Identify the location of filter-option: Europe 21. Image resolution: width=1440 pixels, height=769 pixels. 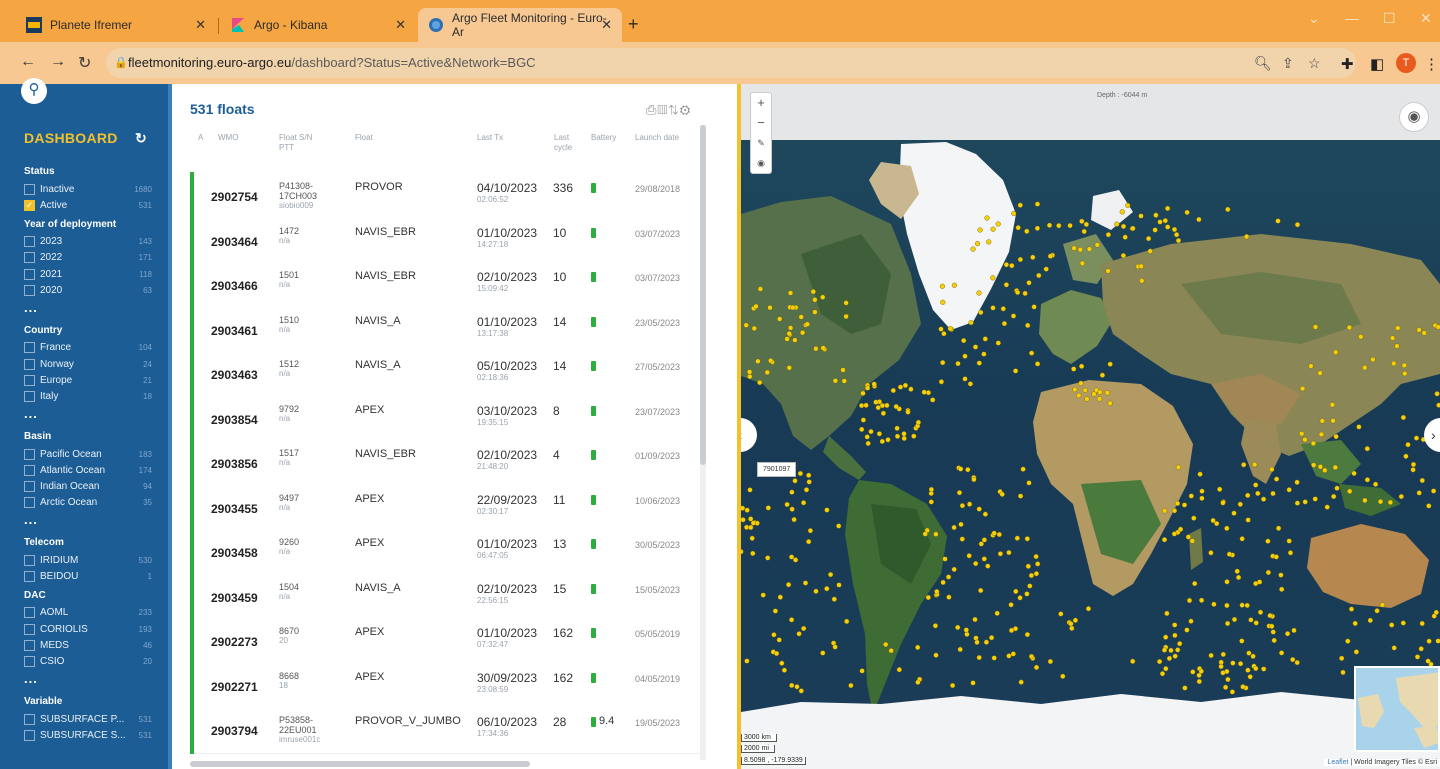
(88, 380).